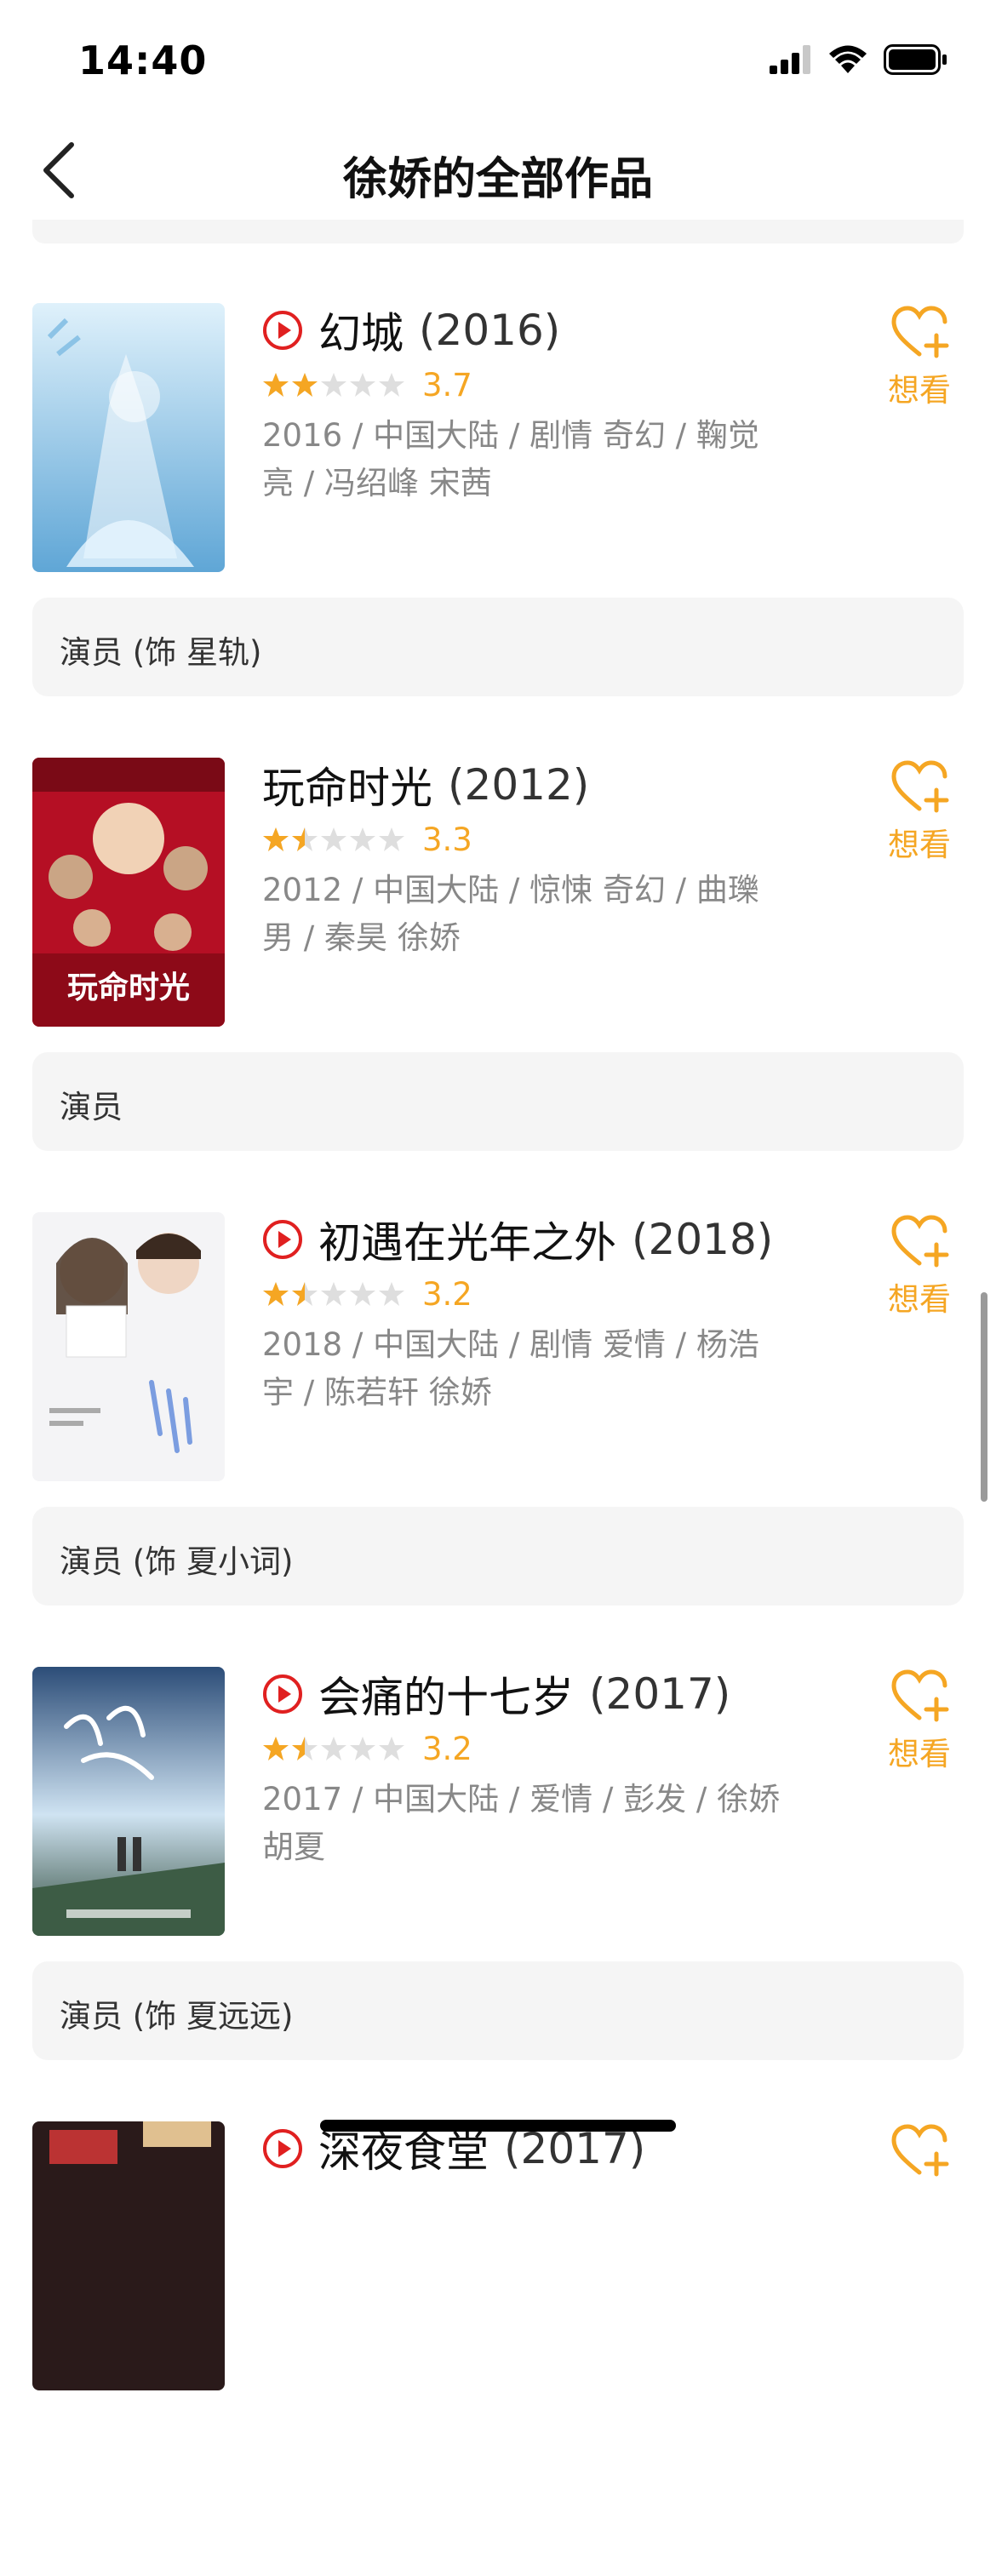 The image size is (996, 2576). What do you see at coordinates (361, 331) in the screenshot?
I see `film-title: 幻城` at bounding box center [361, 331].